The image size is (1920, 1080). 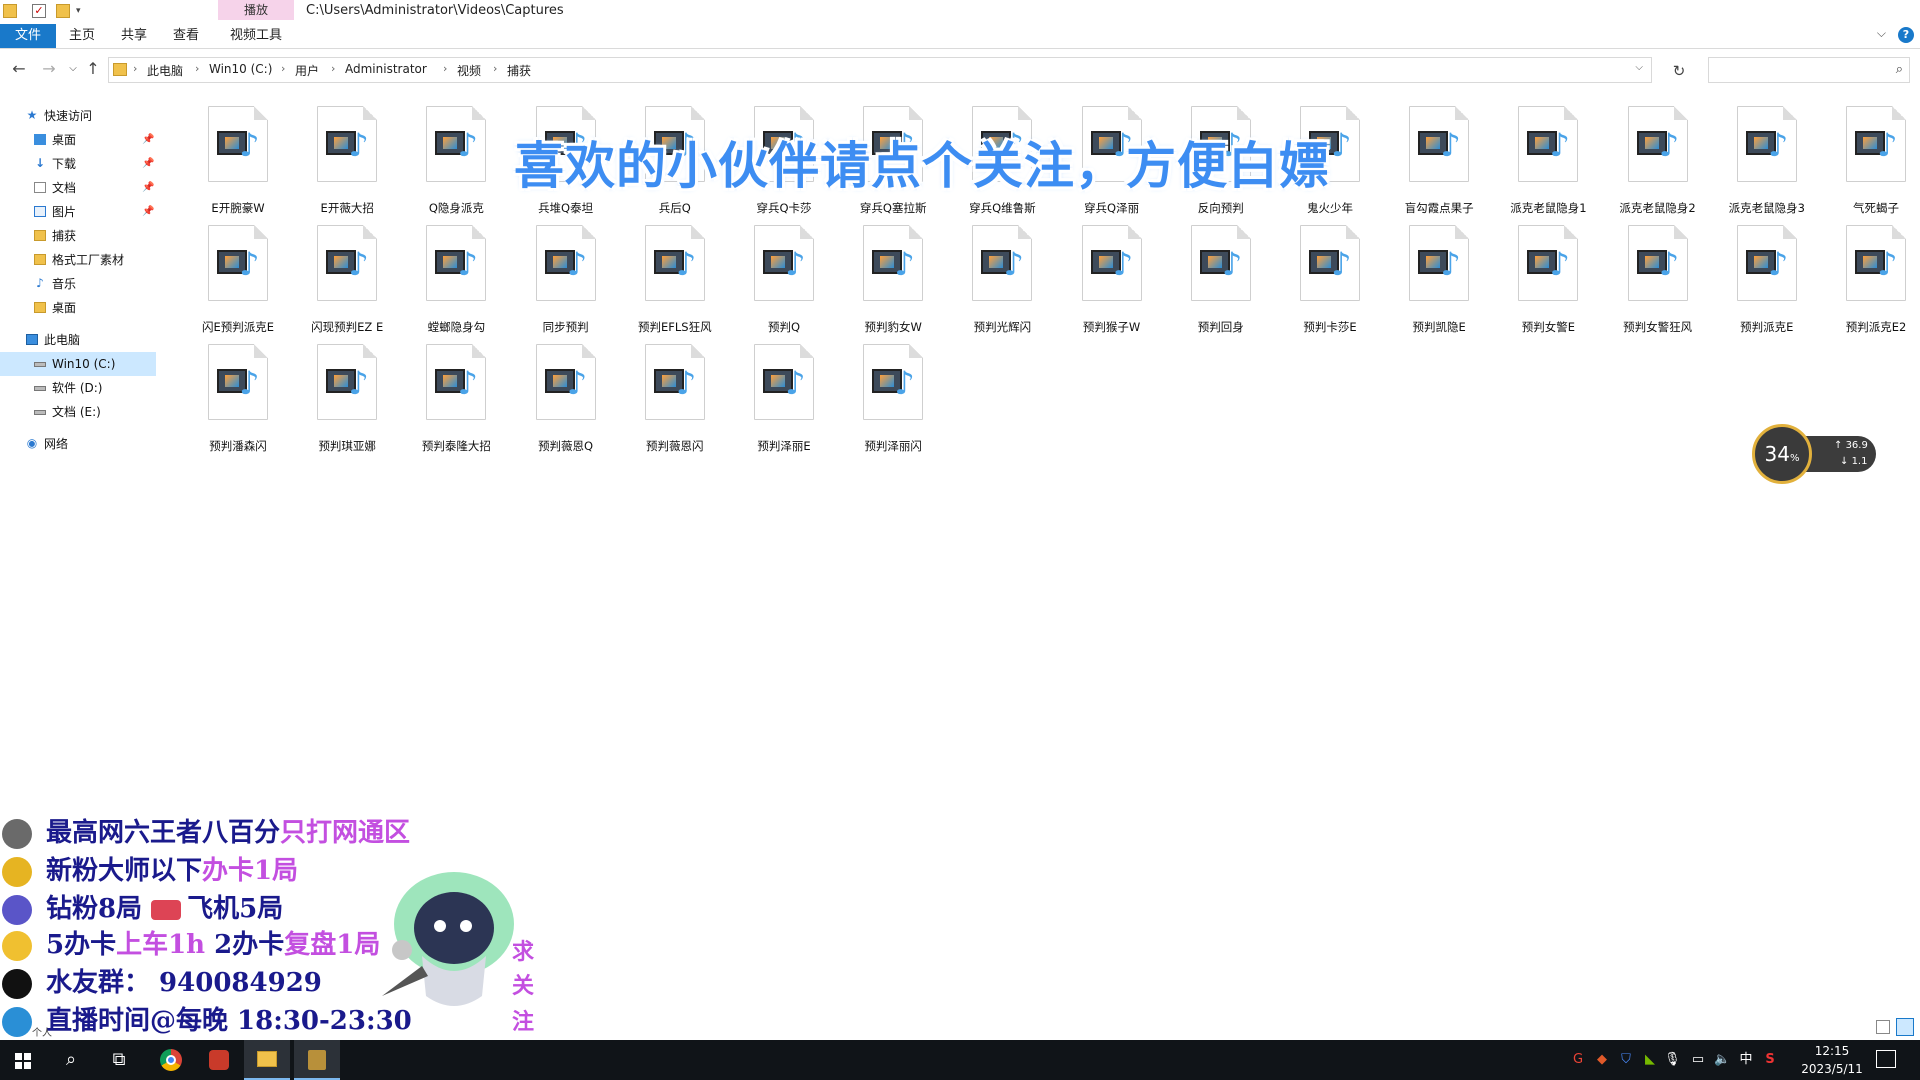 I want to click on context-tab-play: 播放, so click(x=256, y=10).